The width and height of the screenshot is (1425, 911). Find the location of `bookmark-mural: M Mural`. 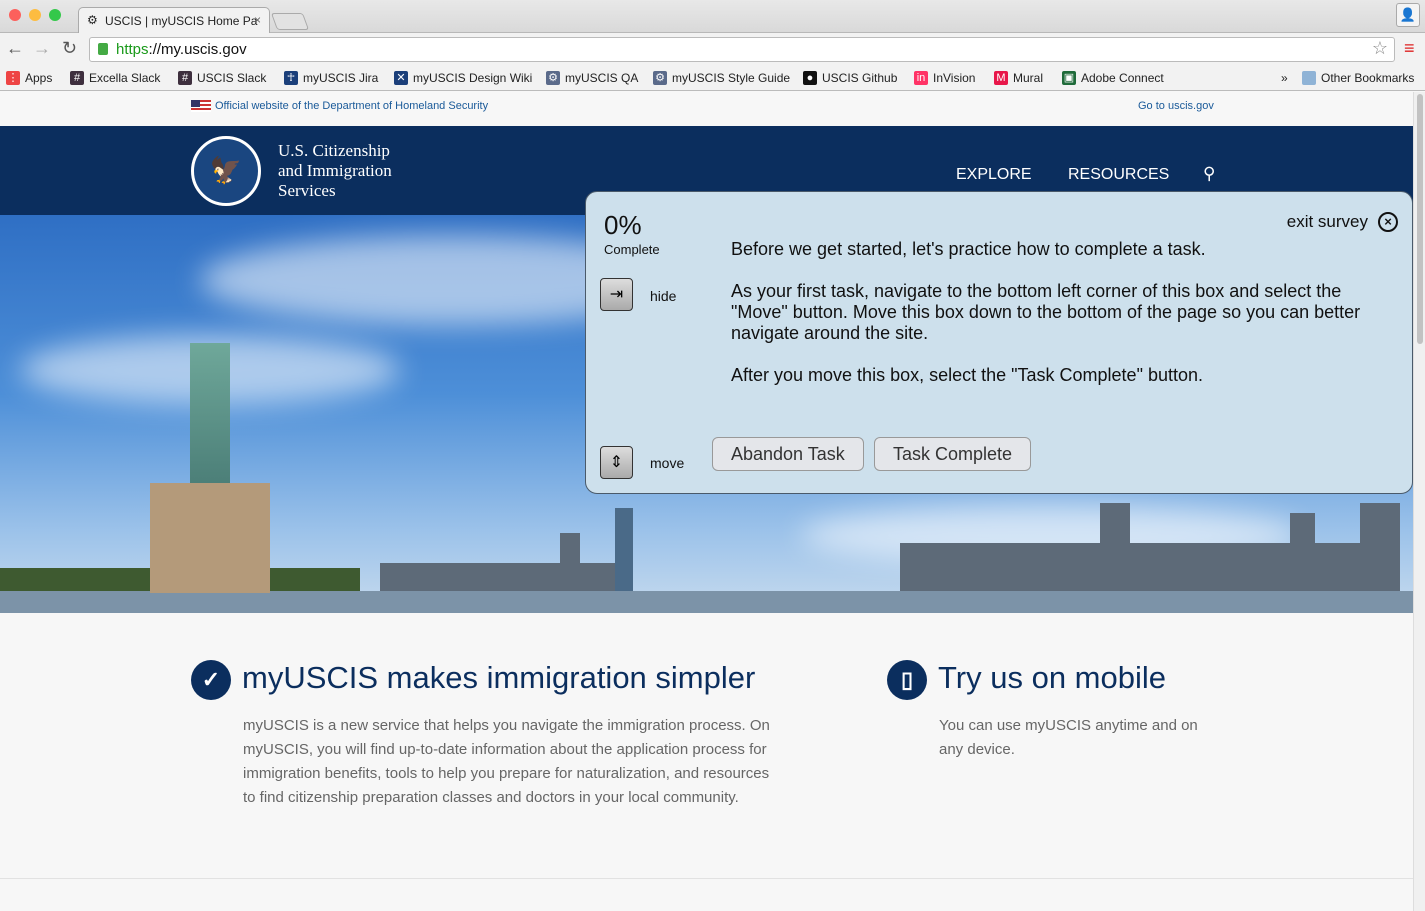

bookmark-mural: M Mural is located at coordinates (1018, 78).